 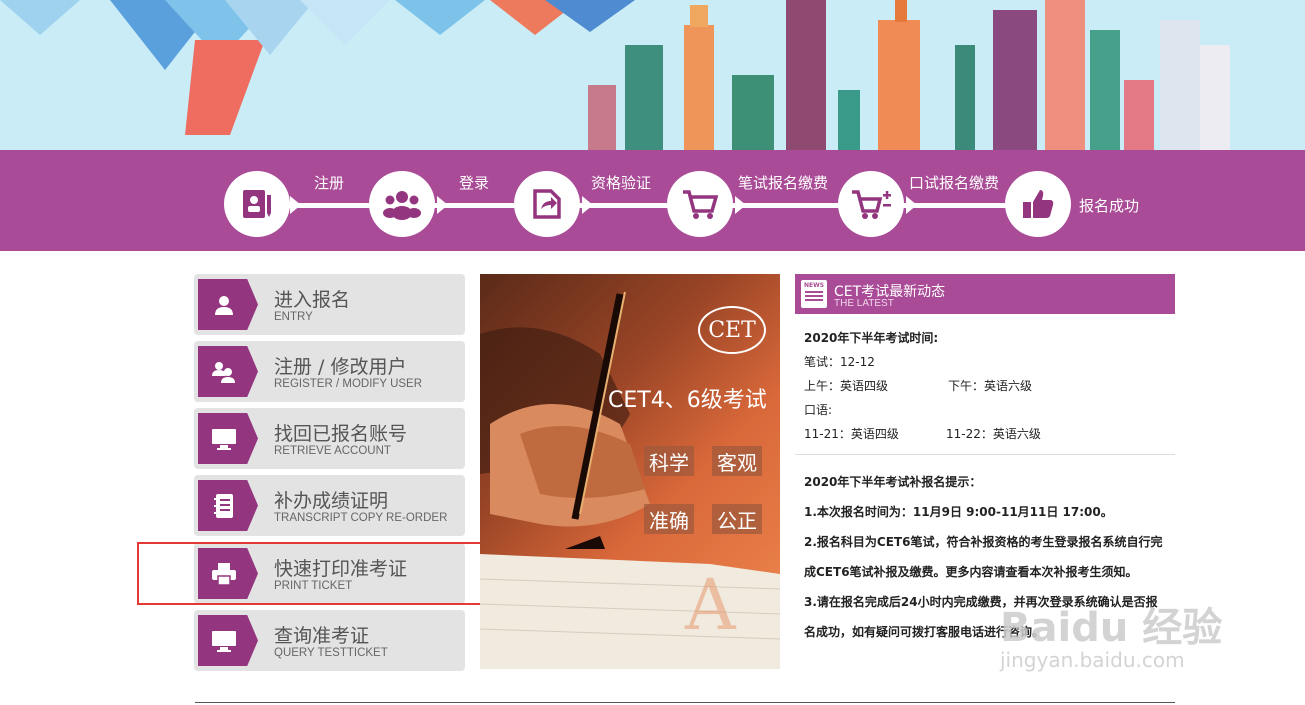 I want to click on news-oral-day2: 11-22：英语六级, so click(x=993, y=434).